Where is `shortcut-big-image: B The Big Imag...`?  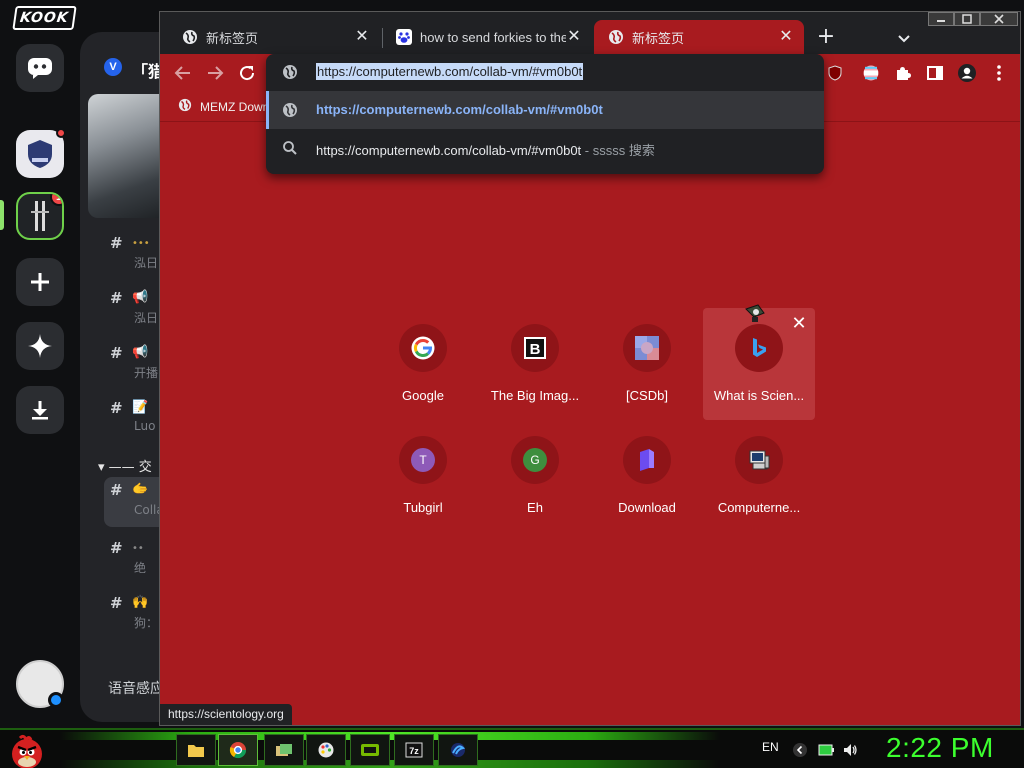 shortcut-big-image: B The Big Imag... is located at coordinates (535, 364).